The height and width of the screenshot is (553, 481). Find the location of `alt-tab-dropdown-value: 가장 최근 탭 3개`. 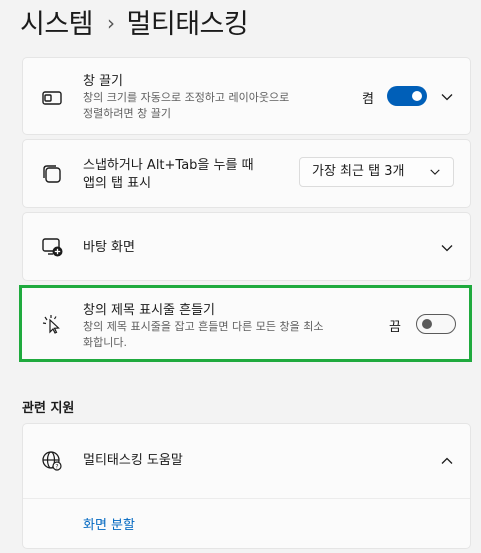

alt-tab-dropdown-value: 가장 최근 탭 3개 is located at coordinates (358, 171).